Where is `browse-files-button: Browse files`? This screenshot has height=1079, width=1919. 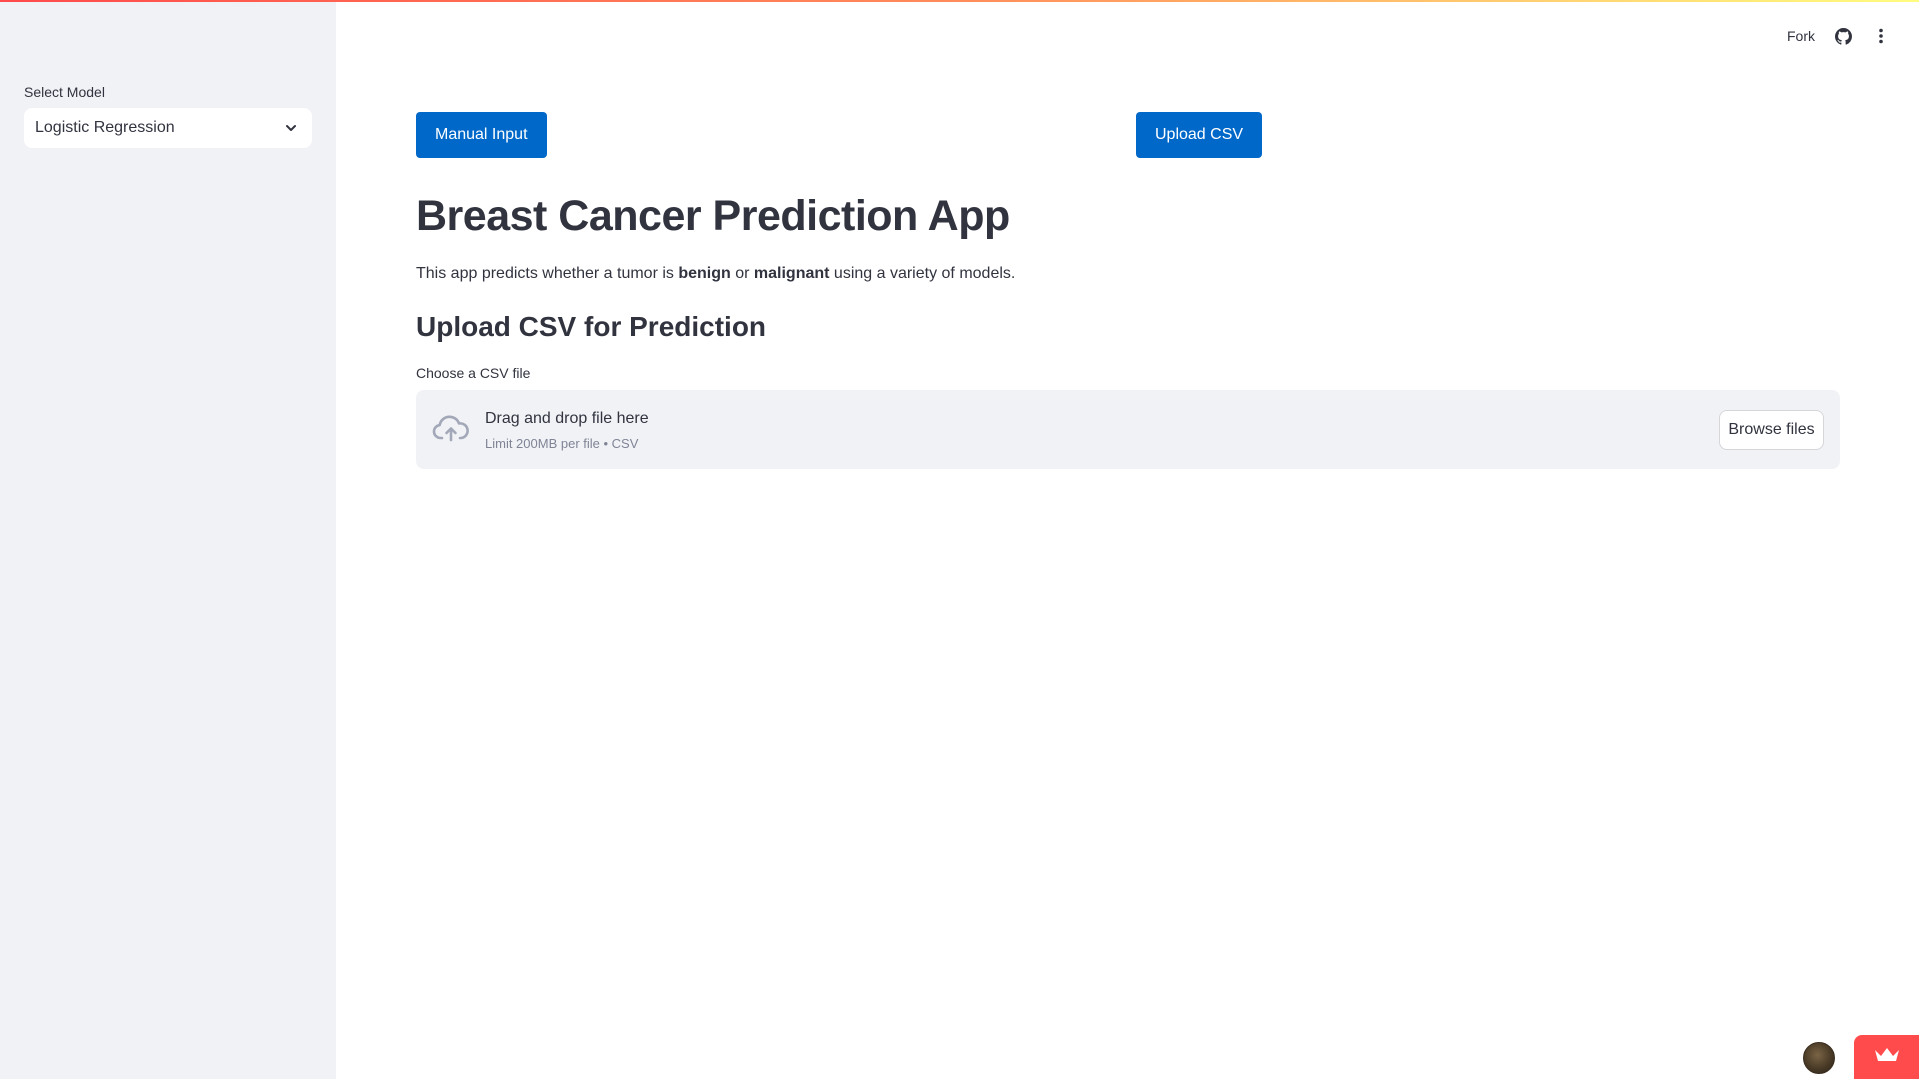
browse-files-button: Browse files is located at coordinates (1771, 430).